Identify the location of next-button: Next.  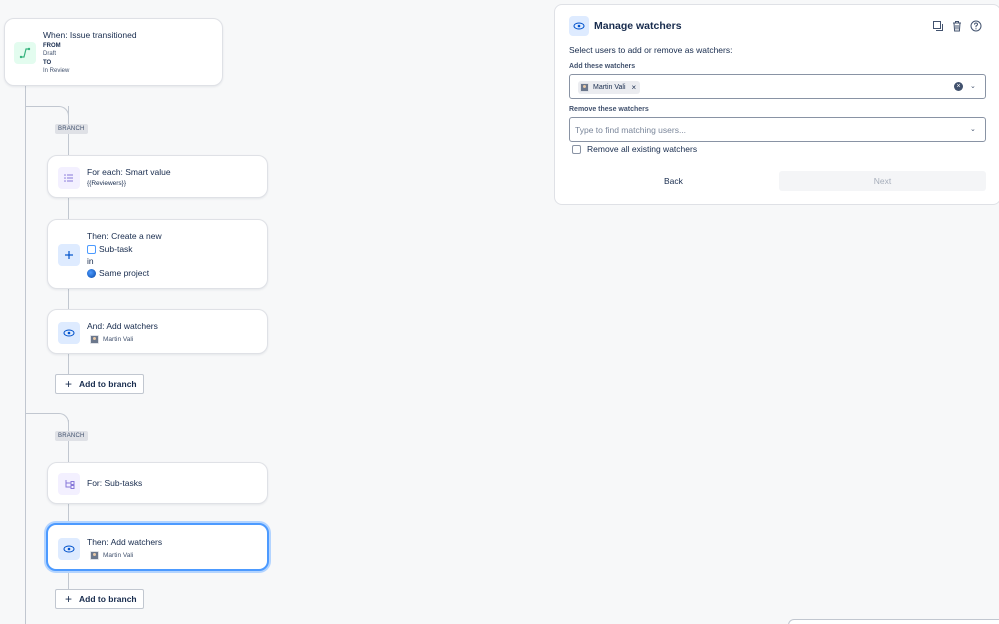
(882, 181).